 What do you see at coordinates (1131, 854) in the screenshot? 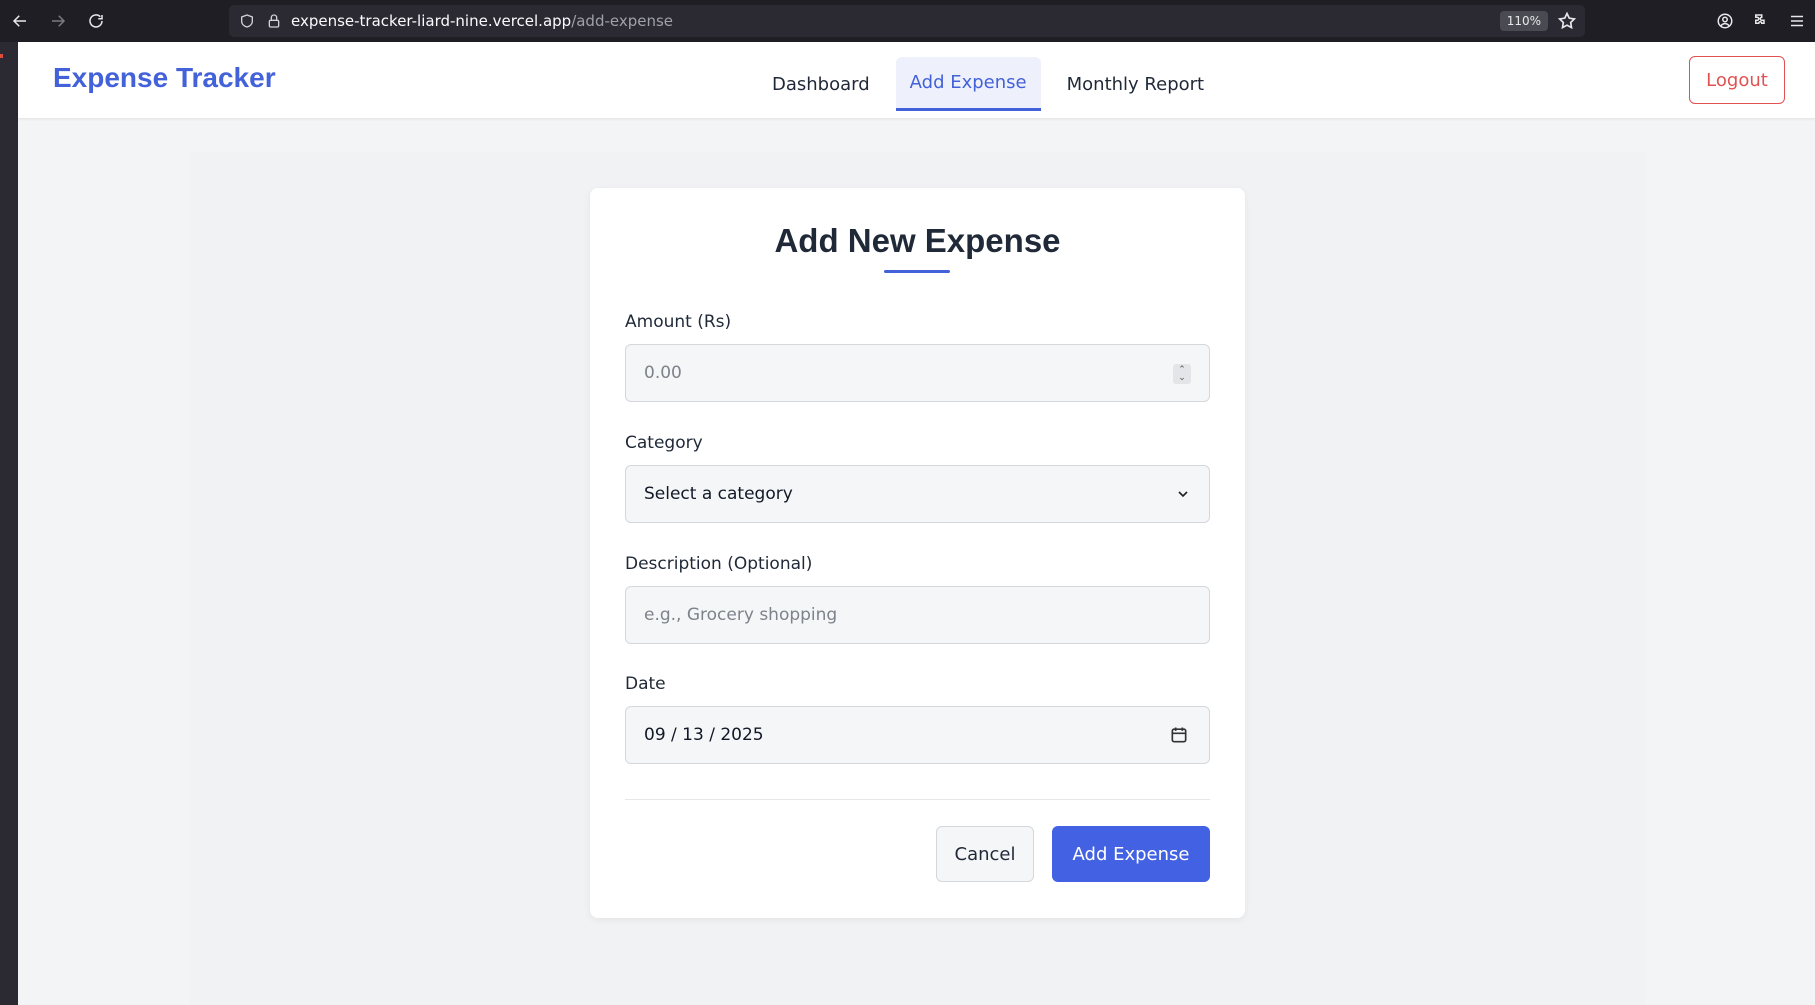
I see `add-expense-button: Add Expense` at bounding box center [1131, 854].